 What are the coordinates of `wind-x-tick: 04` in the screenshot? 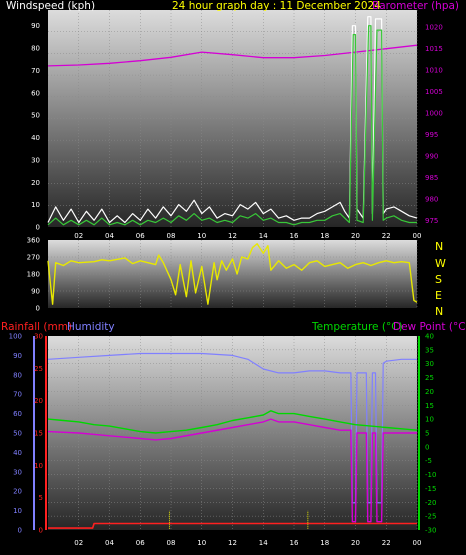 It's located at (109, 236).